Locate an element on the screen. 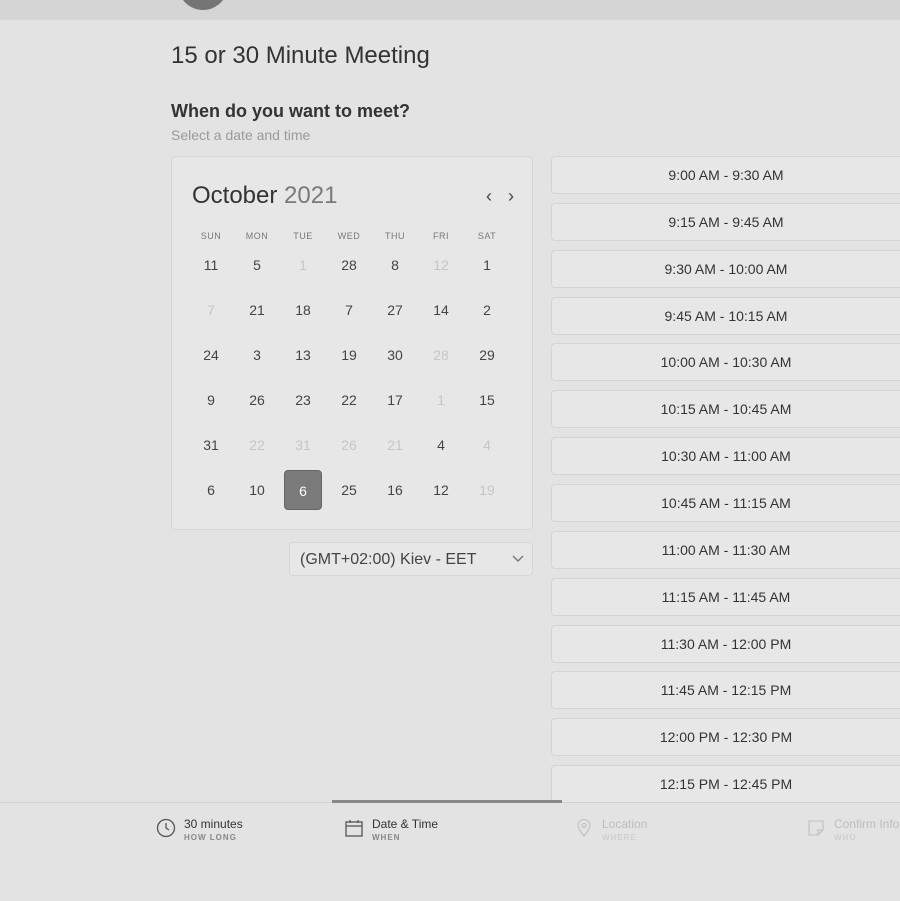 The width and height of the screenshot is (900, 901). time-slot-button: 10:15 AM - 10:45 AM is located at coordinates (725, 409).